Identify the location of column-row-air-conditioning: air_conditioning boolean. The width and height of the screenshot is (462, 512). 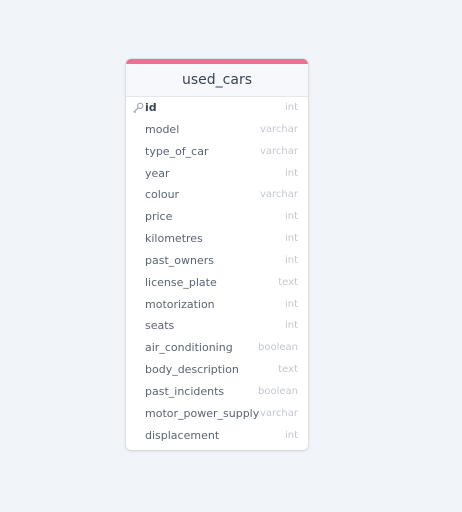
(217, 348).